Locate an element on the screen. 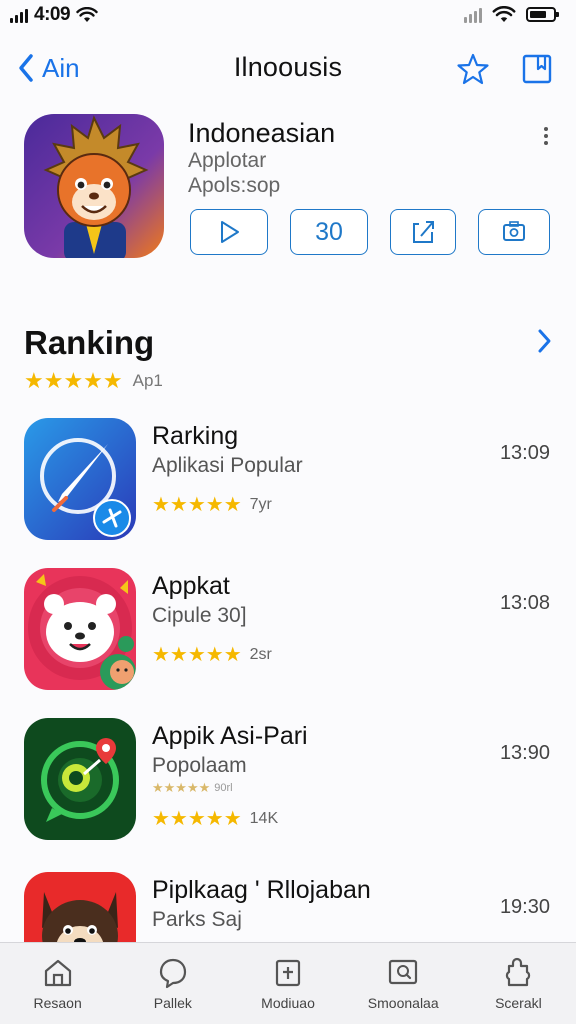  star-icon is located at coordinates (473, 69).